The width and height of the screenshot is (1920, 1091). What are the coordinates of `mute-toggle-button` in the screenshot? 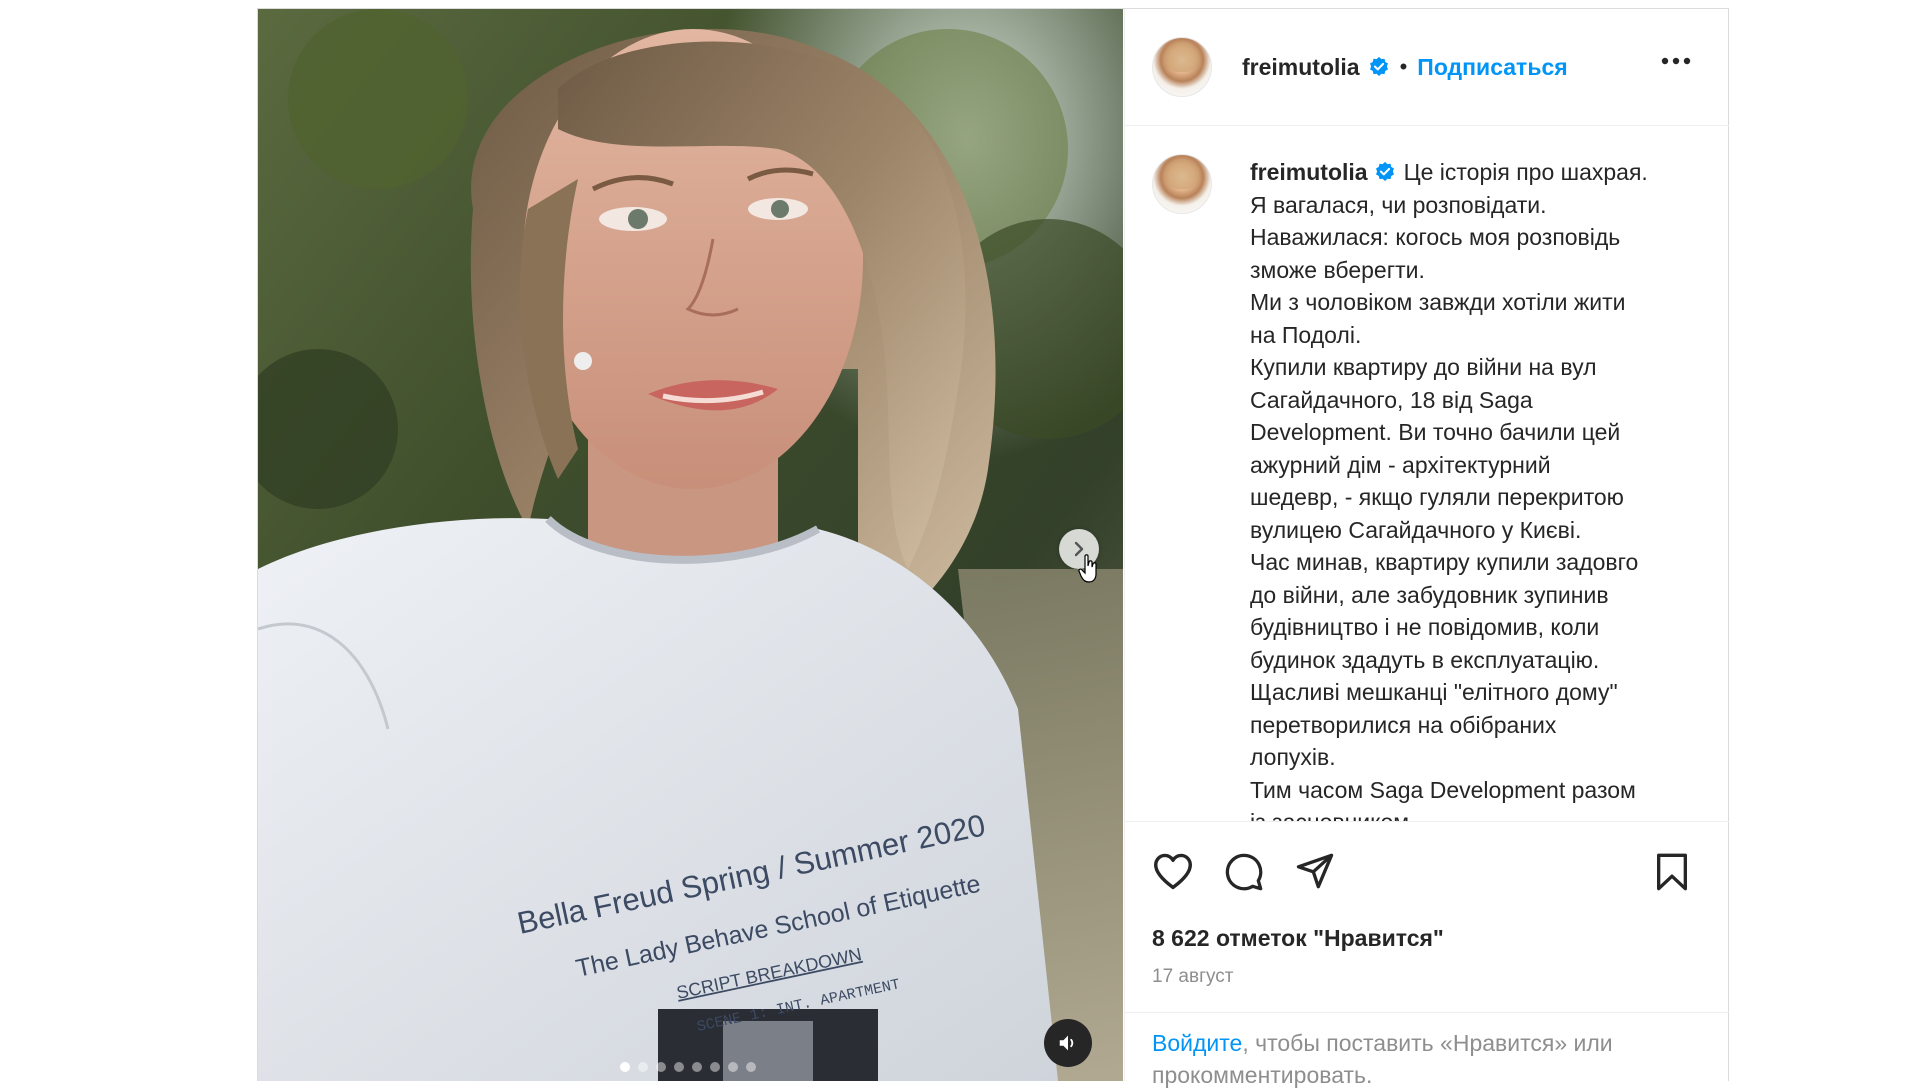 It's located at (1068, 1043).